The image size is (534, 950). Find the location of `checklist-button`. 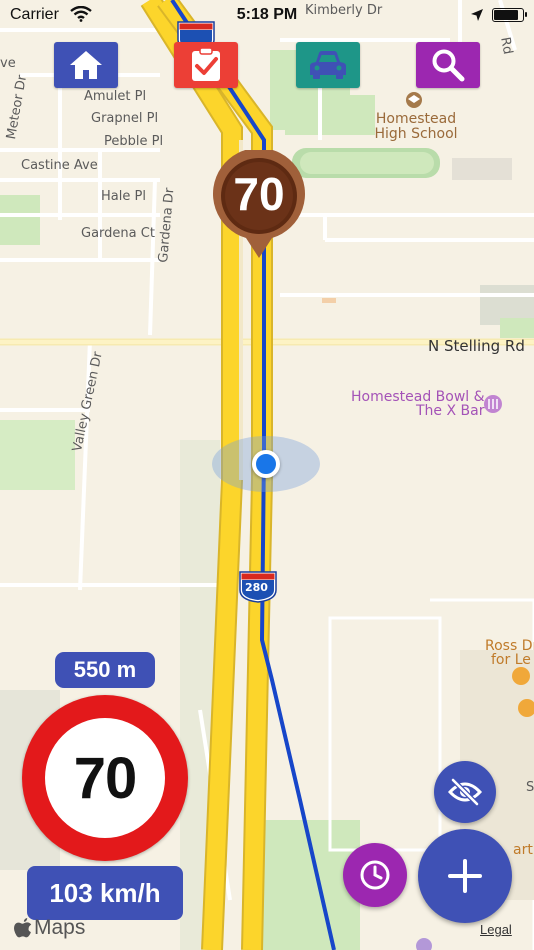

checklist-button is located at coordinates (206, 65).